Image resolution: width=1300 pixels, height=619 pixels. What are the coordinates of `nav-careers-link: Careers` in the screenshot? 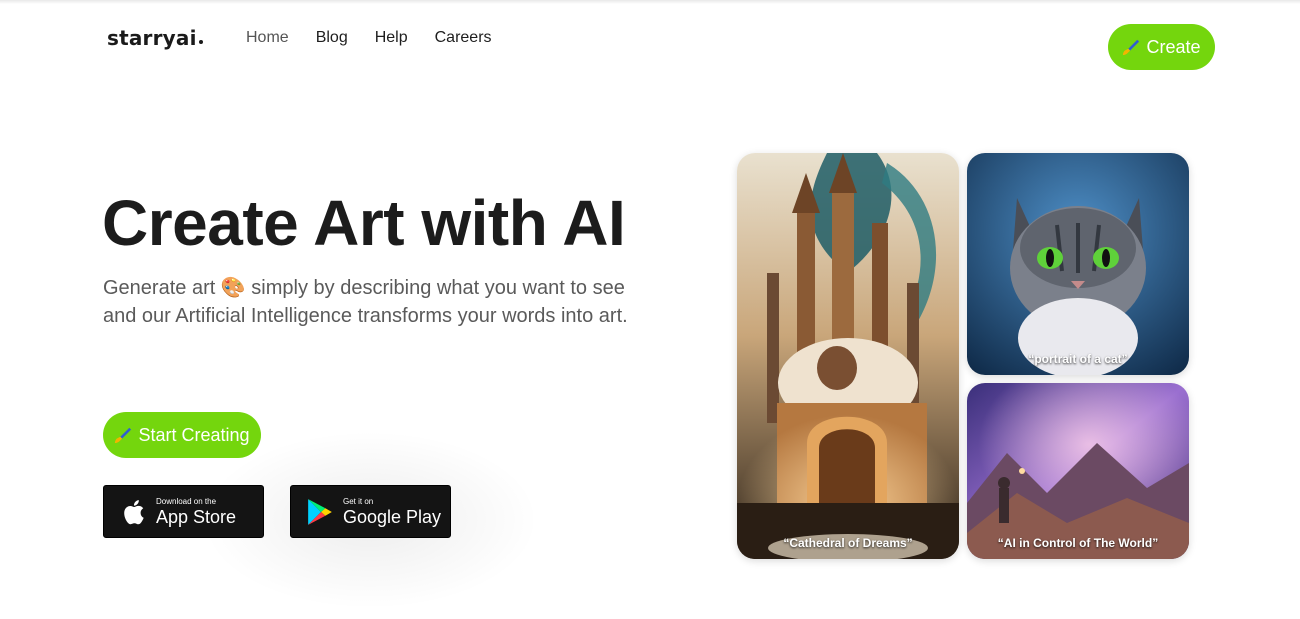 It's located at (463, 38).